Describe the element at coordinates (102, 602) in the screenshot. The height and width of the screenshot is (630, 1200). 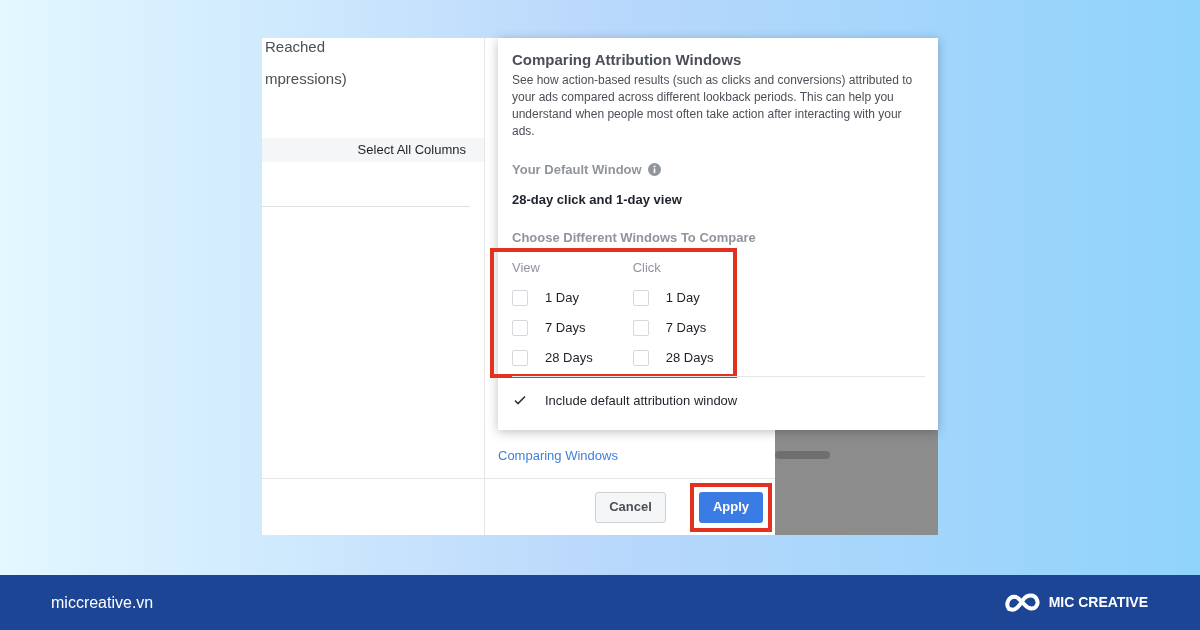
I see `website-address: miccreative.vn` at that location.